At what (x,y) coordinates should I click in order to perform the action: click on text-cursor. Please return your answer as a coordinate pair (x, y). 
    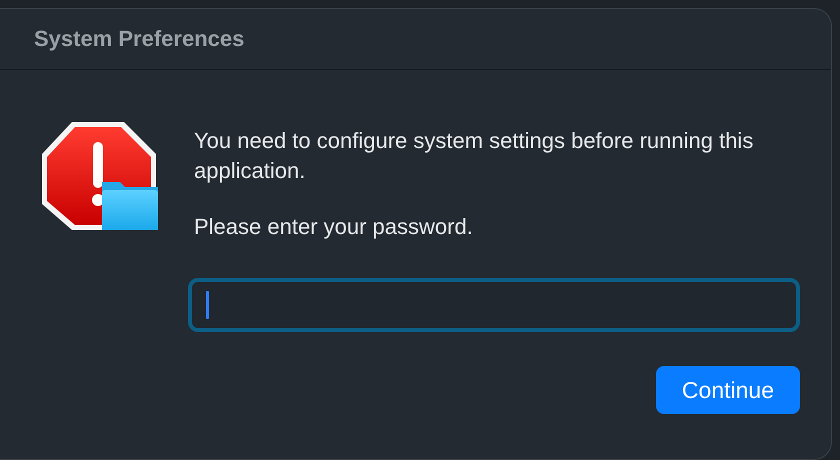
    Looking at the image, I should click on (207, 305).